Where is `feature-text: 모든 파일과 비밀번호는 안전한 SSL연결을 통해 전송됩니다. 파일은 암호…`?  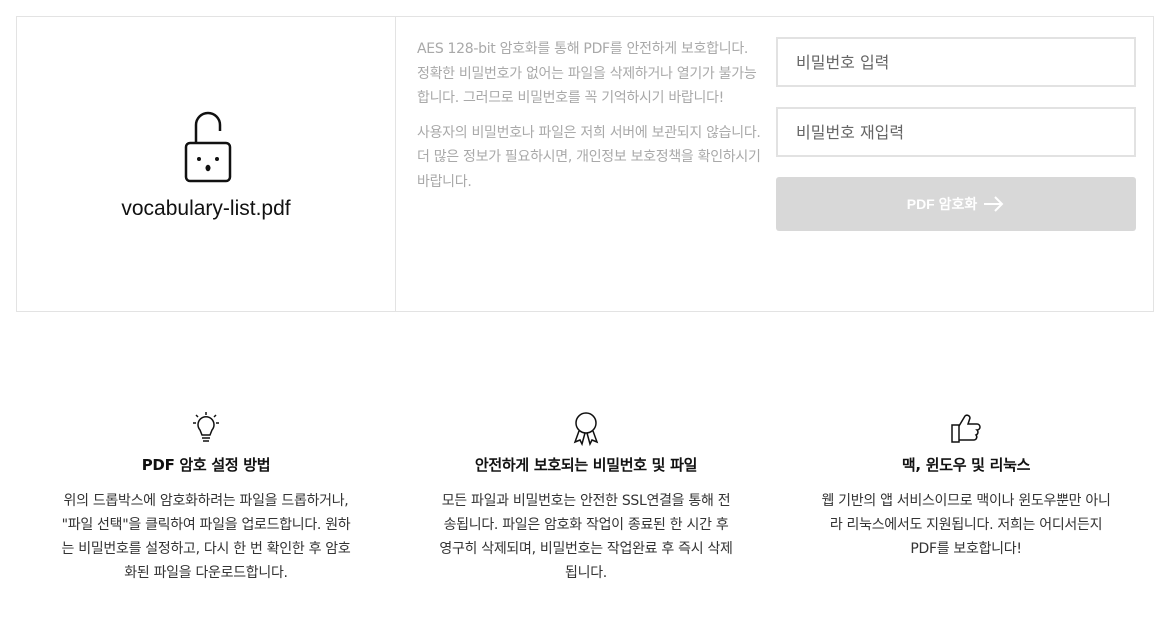
feature-text: 모든 파일과 비밀번호는 안전한 SSL연결을 통해 전송됩니다. 파일은 암호… is located at coordinates (586, 537).